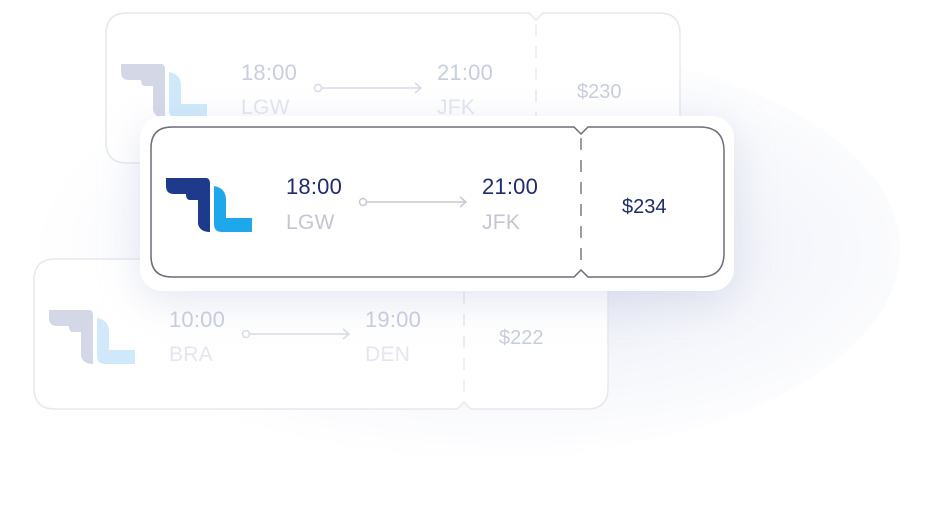 The image size is (935, 522). Describe the element at coordinates (310, 222) in the screenshot. I see `departure-airport-code: LGW` at that location.